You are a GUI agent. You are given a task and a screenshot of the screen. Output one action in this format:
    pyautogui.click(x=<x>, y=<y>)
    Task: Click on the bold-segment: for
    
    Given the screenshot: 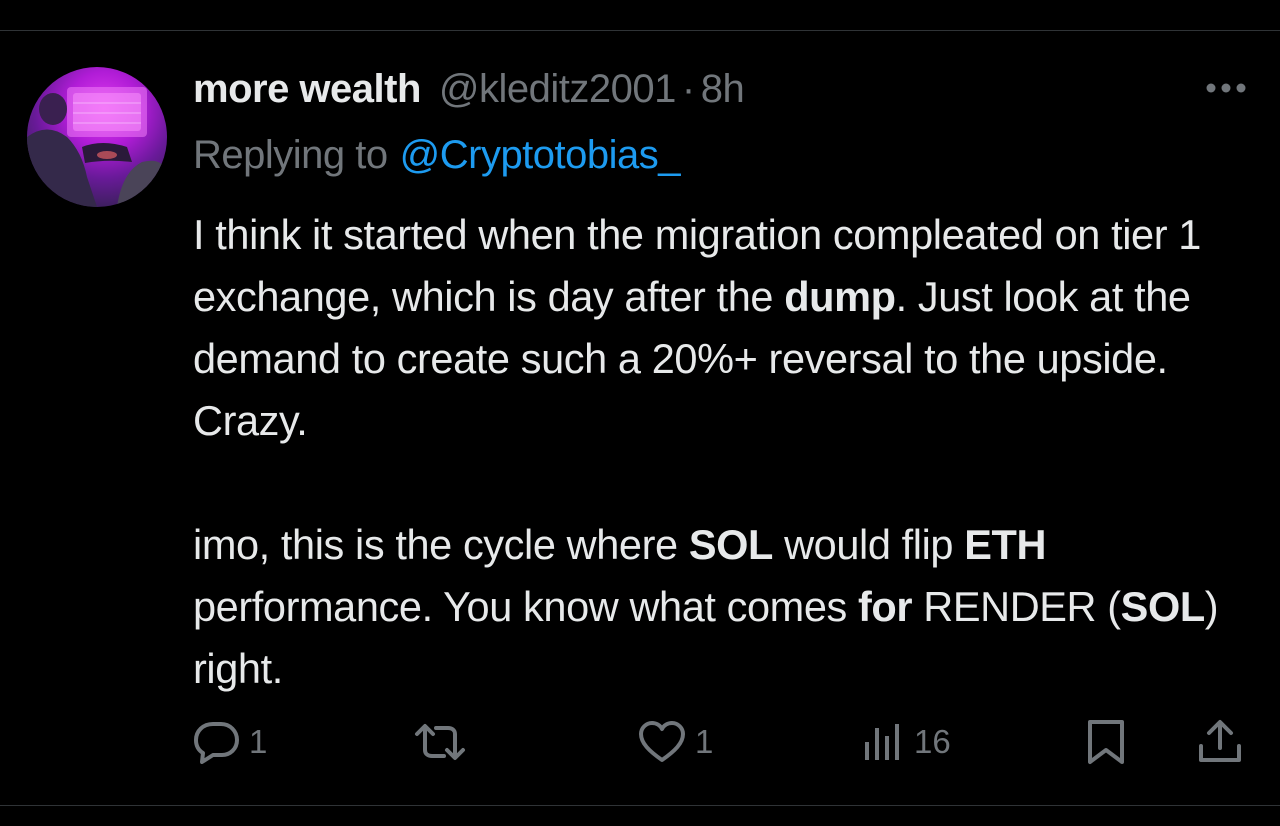 What is the action you would take?
    pyautogui.click(x=885, y=606)
    